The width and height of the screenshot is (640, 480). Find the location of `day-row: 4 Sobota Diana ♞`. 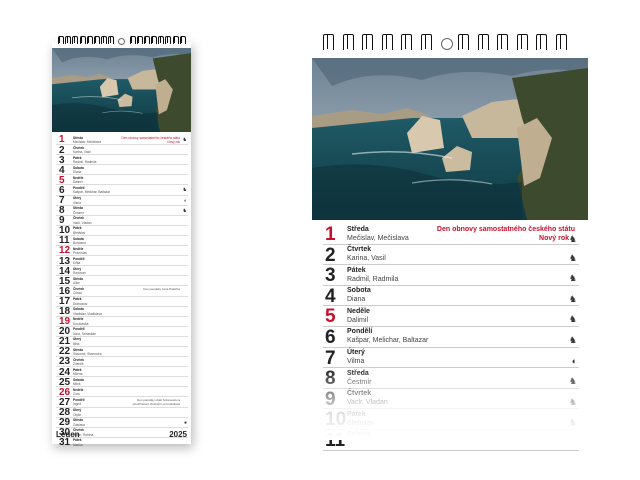

day-row: 4 Sobota Diana ♞ is located at coordinates (451, 296).